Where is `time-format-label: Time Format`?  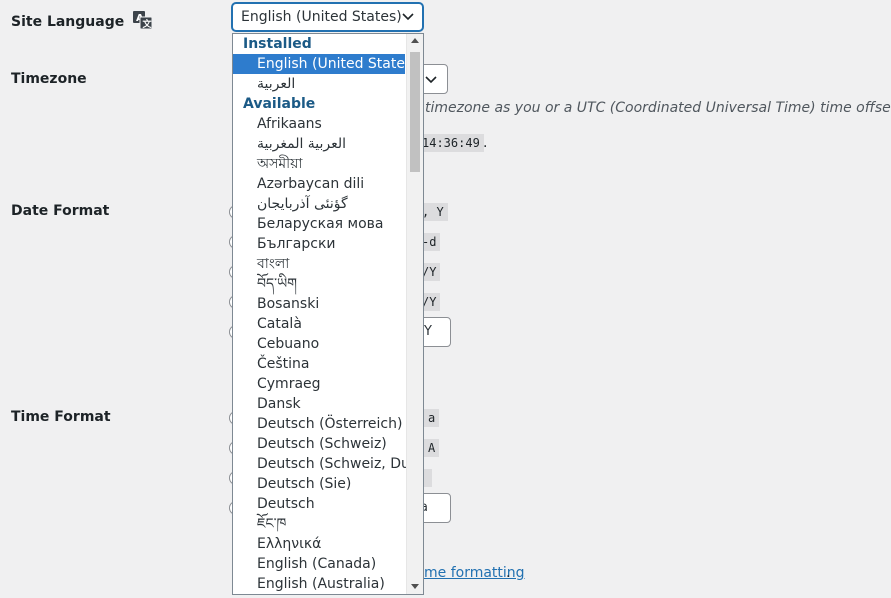 time-format-label: Time Format is located at coordinates (61, 417).